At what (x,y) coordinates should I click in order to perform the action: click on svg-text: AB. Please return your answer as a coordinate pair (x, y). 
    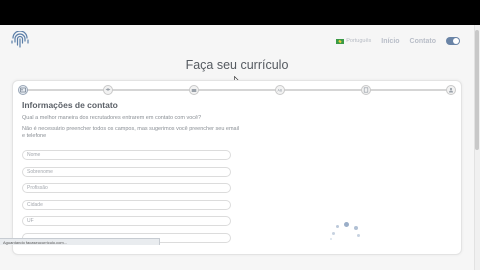
    Looking at the image, I should click on (280, 91).